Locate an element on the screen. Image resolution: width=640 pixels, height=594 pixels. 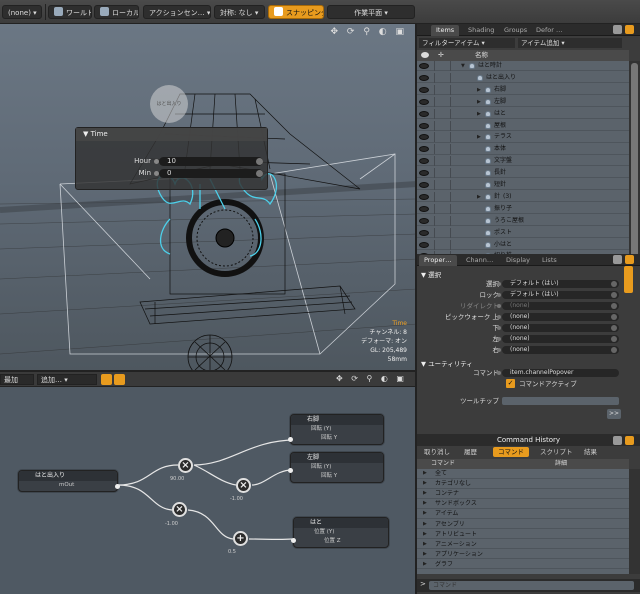
history-entry: ▶ 全て is located at coordinates (523, 474).